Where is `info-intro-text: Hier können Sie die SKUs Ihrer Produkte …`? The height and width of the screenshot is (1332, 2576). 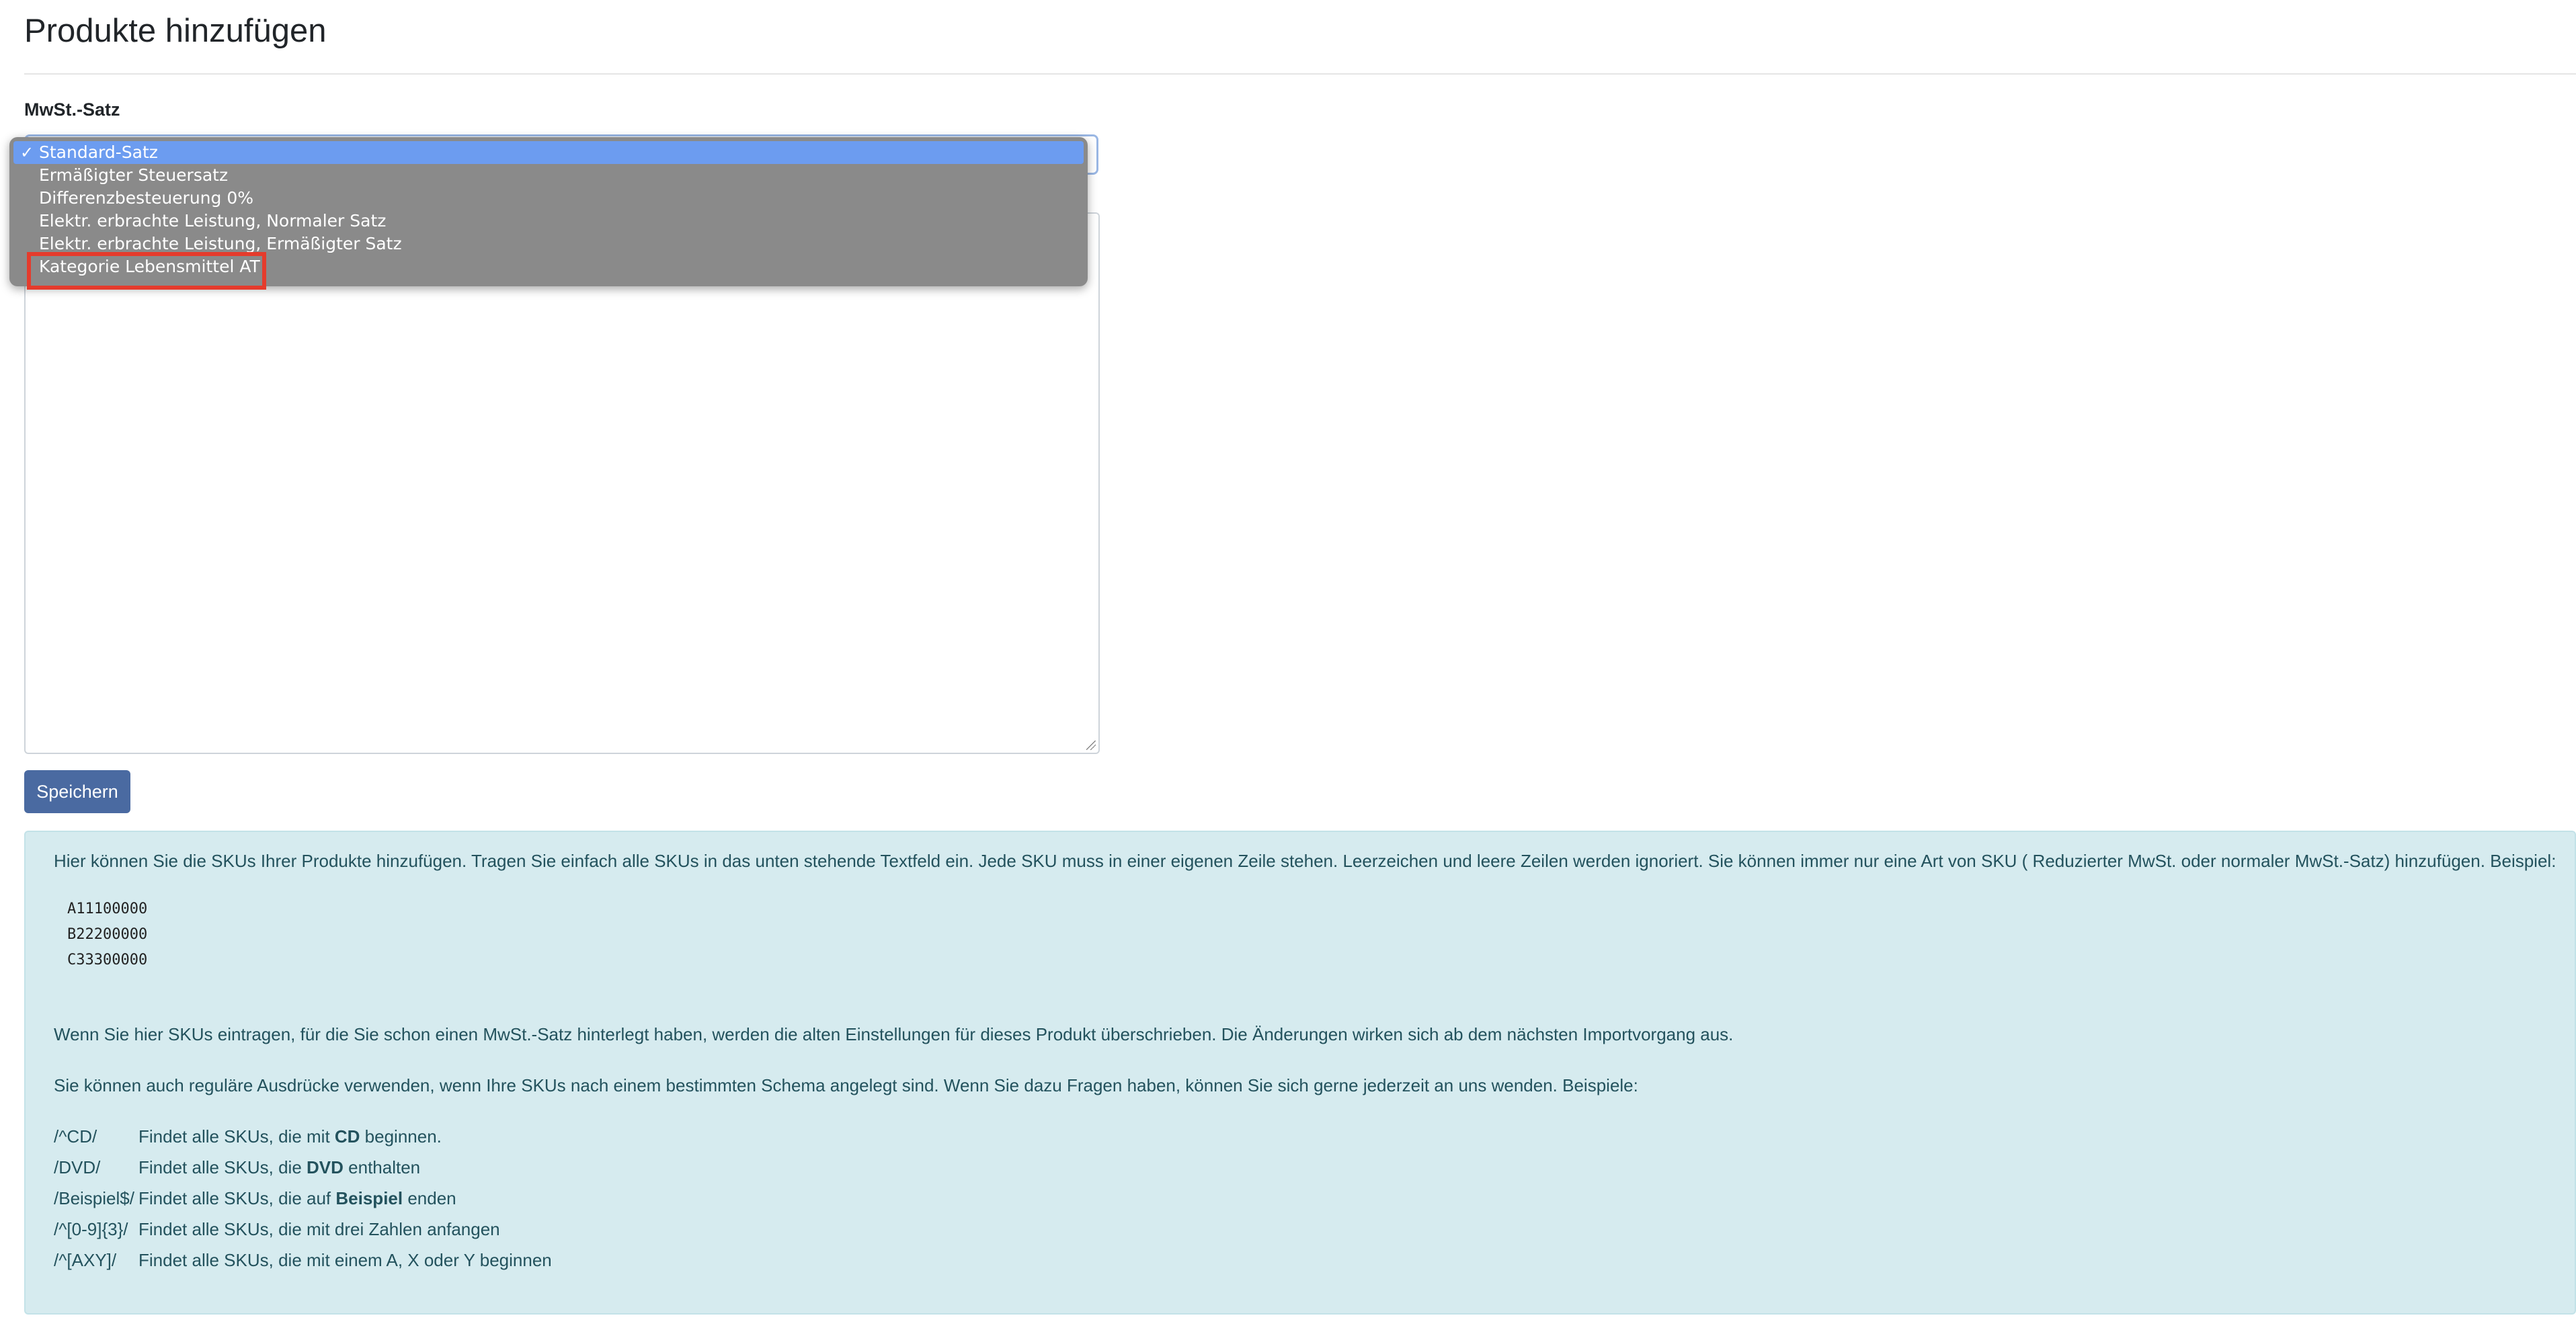 info-intro-text: Hier können Sie die SKUs Ihrer Produkte … is located at coordinates (1305, 861).